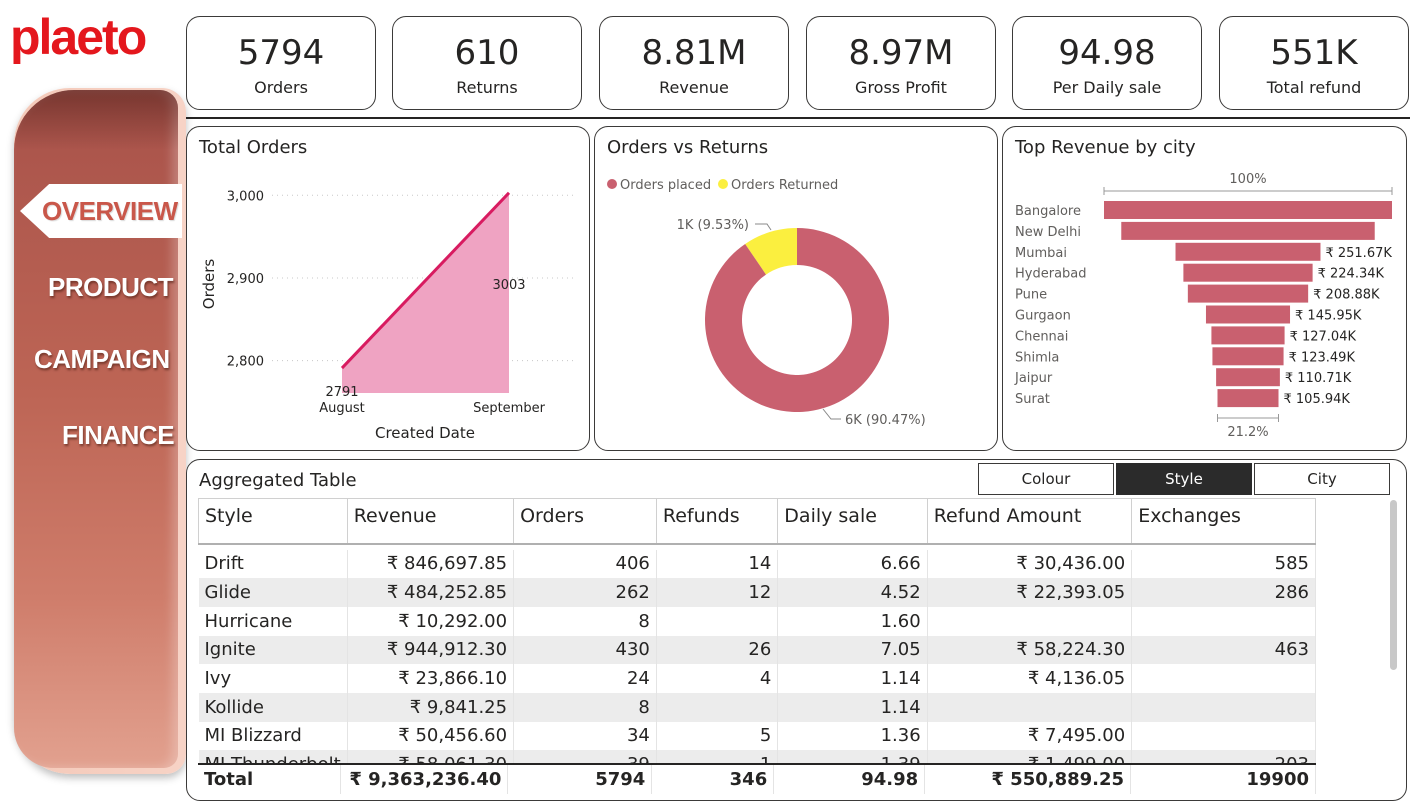 The height and width of the screenshot is (810, 1415). Describe the element at coordinates (487, 87) in the screenshot. I see `kpi-label: Returns` at that location.